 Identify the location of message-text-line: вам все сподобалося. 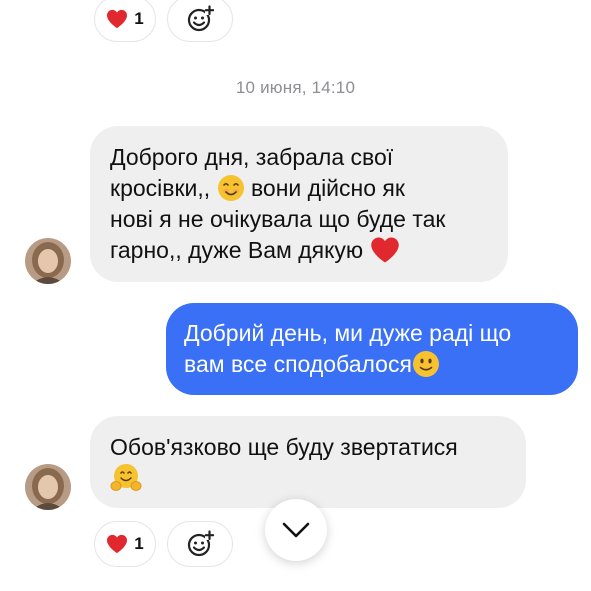
(298, 364).